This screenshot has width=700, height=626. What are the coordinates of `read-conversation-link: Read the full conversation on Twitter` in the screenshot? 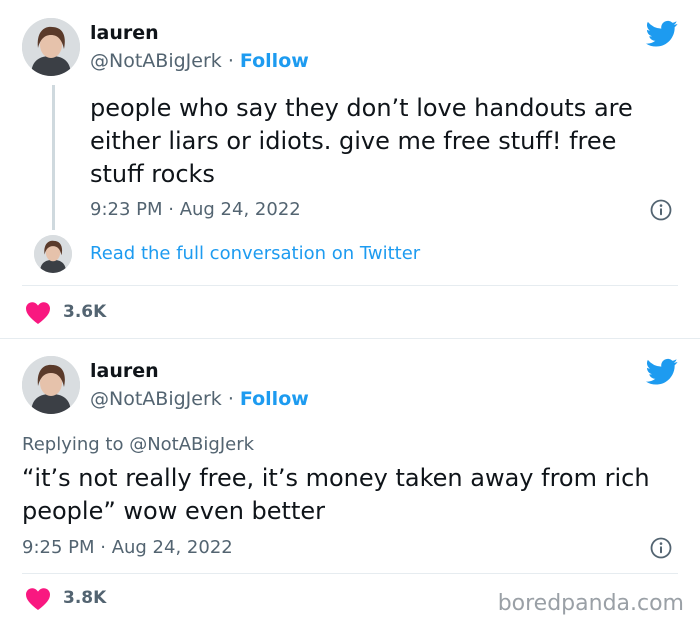 It's located at (255, 253).